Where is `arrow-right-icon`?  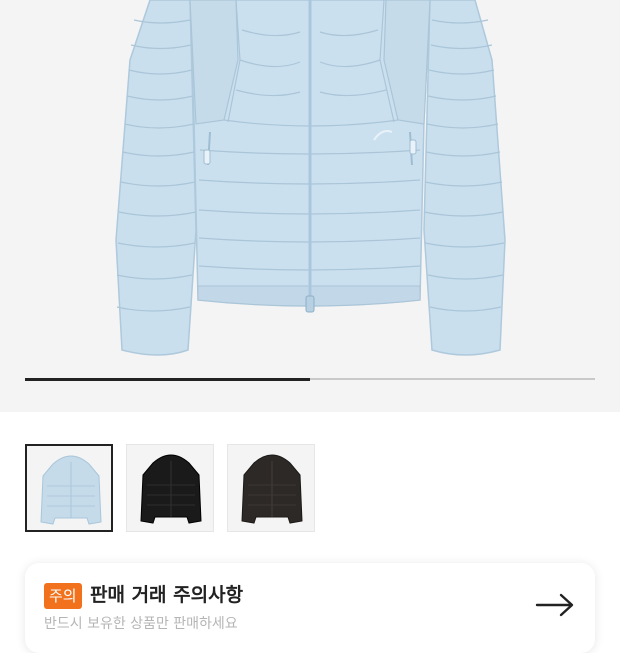
arrow-right-icon is located at coordinates (554, 605).